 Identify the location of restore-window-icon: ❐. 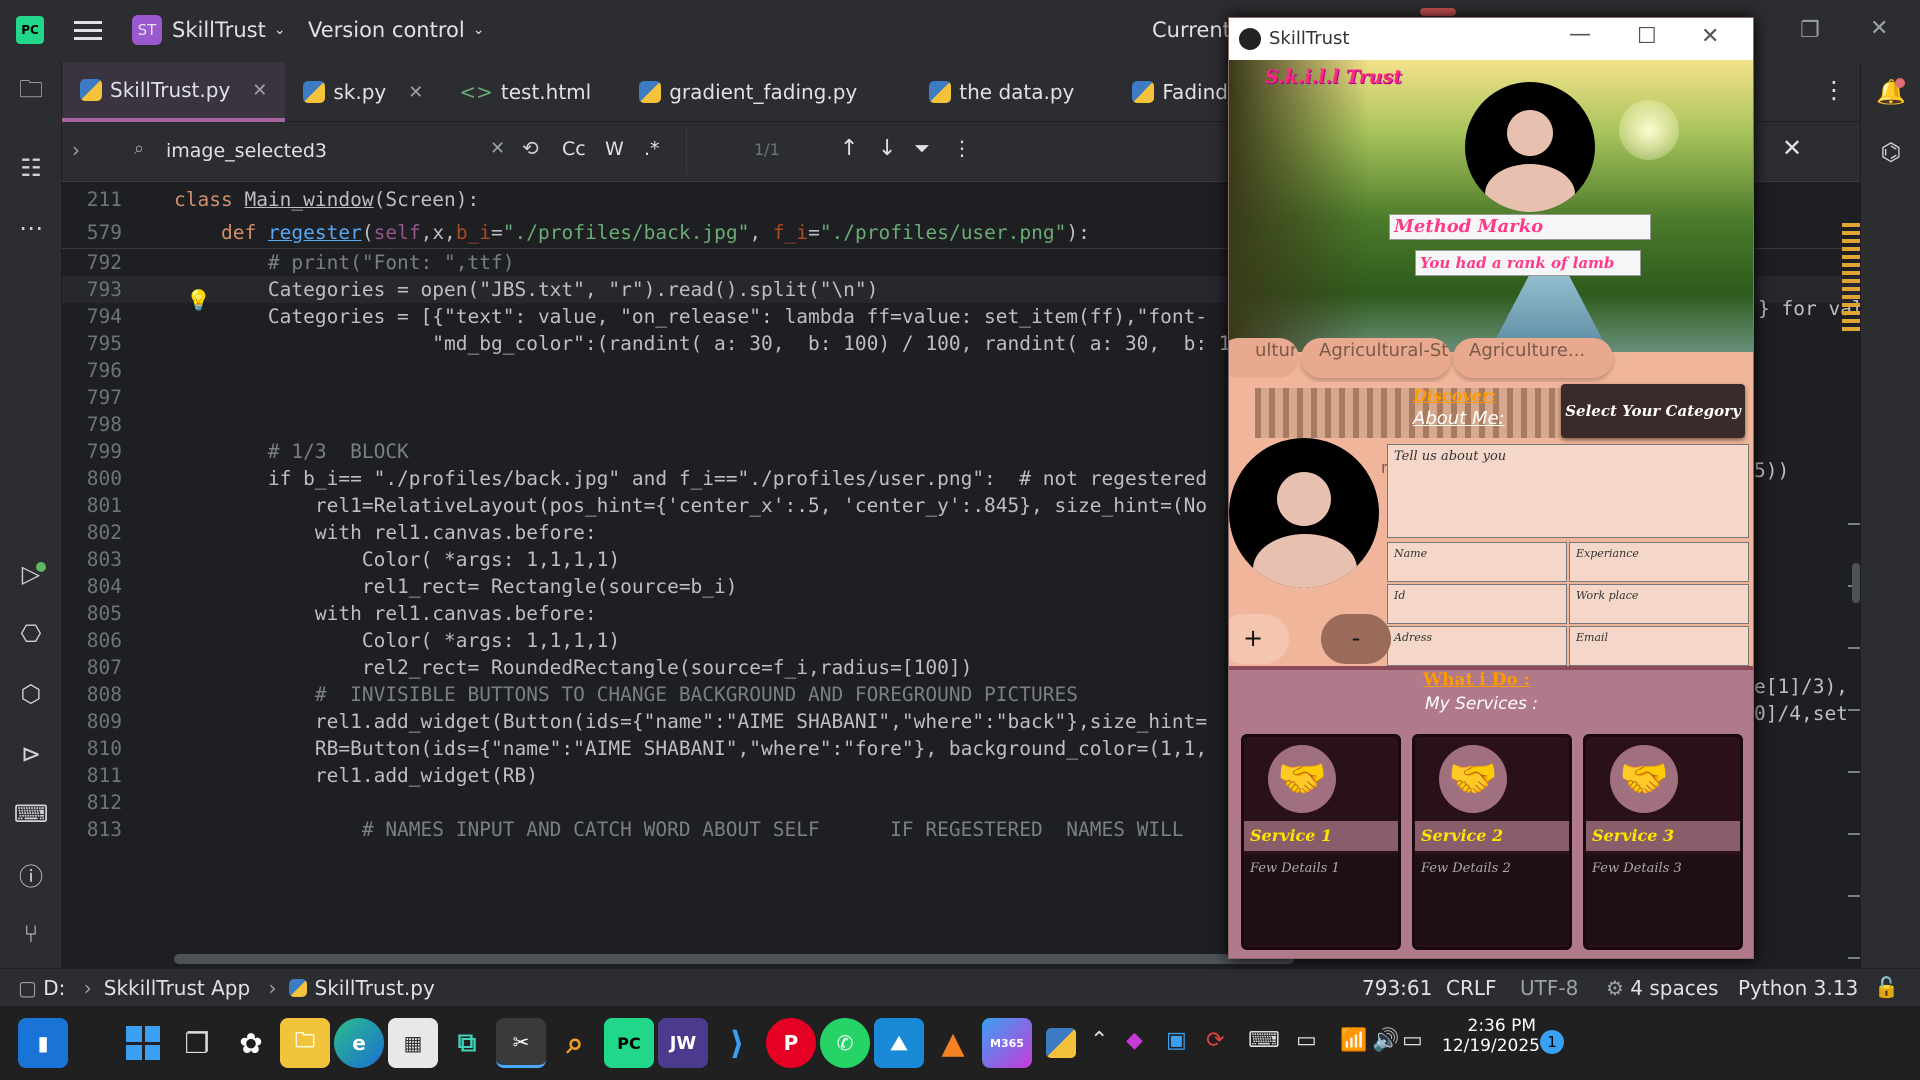
(1810, 30).